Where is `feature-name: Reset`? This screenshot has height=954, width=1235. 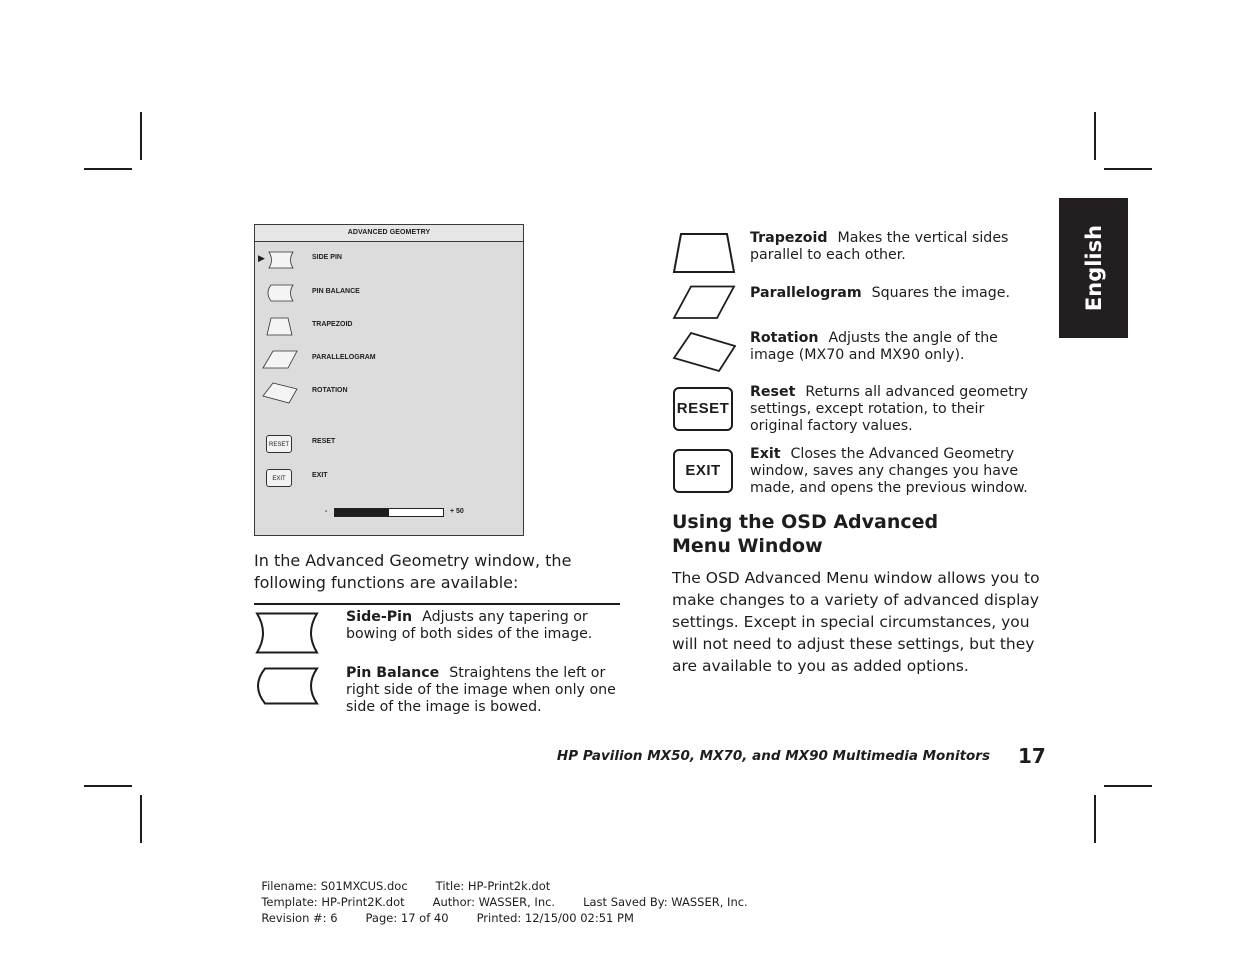 feature-name: Reset is located at coordinates (773, 392).